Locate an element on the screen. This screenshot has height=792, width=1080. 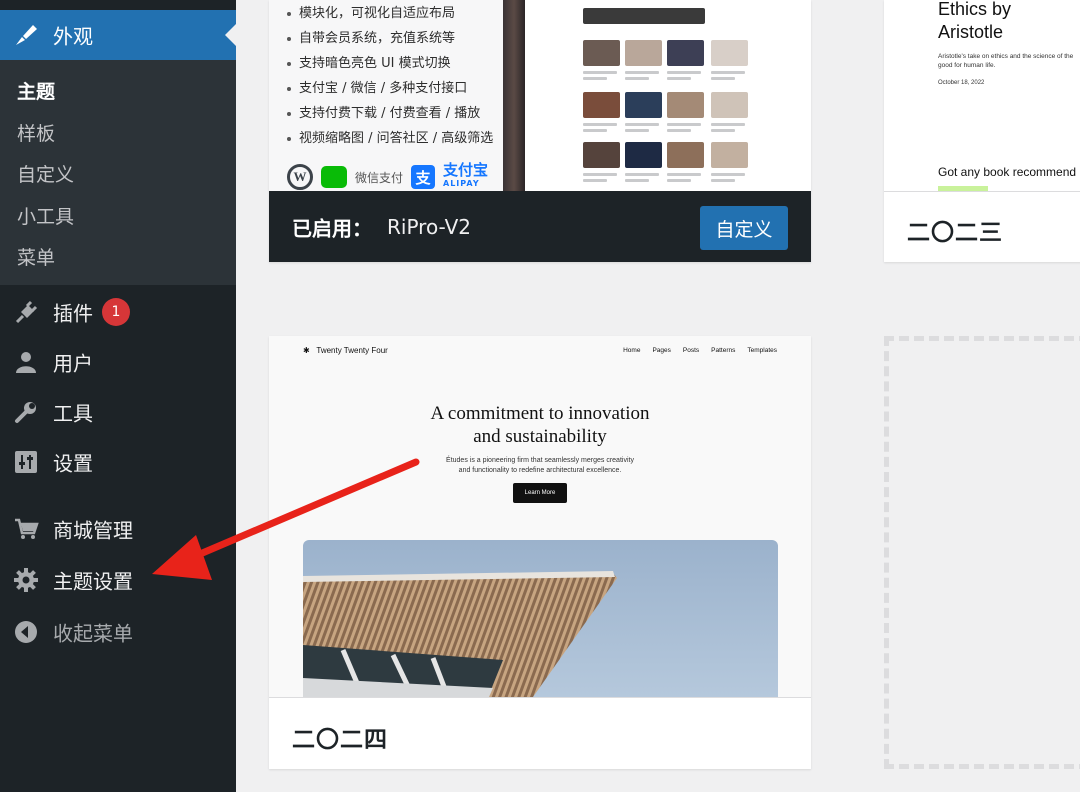
theme-name: 二〇二四 is located at coordinates (340, 740).